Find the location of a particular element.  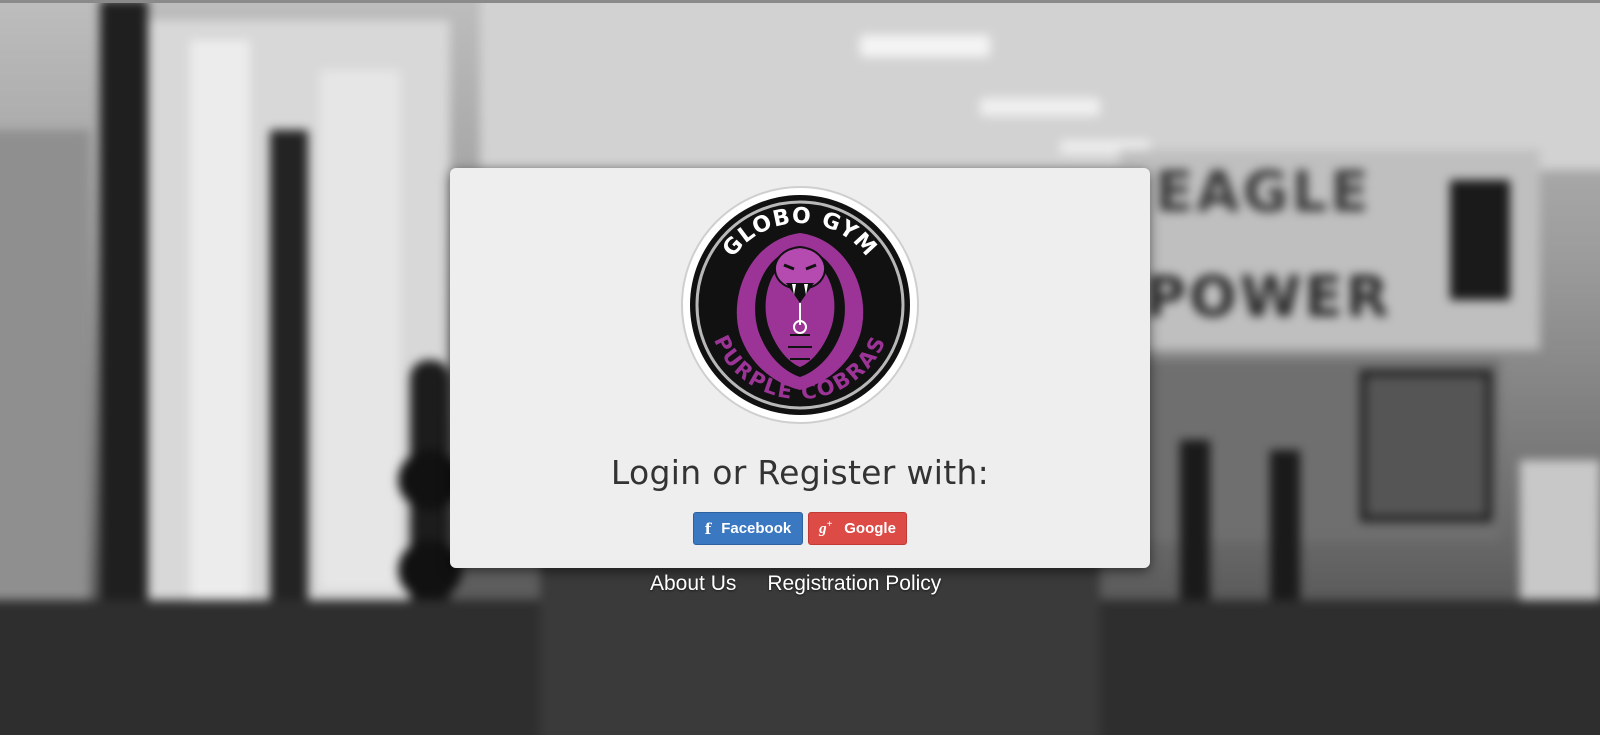

google-plus-icon: g+ is located at coordinates (825, 528).